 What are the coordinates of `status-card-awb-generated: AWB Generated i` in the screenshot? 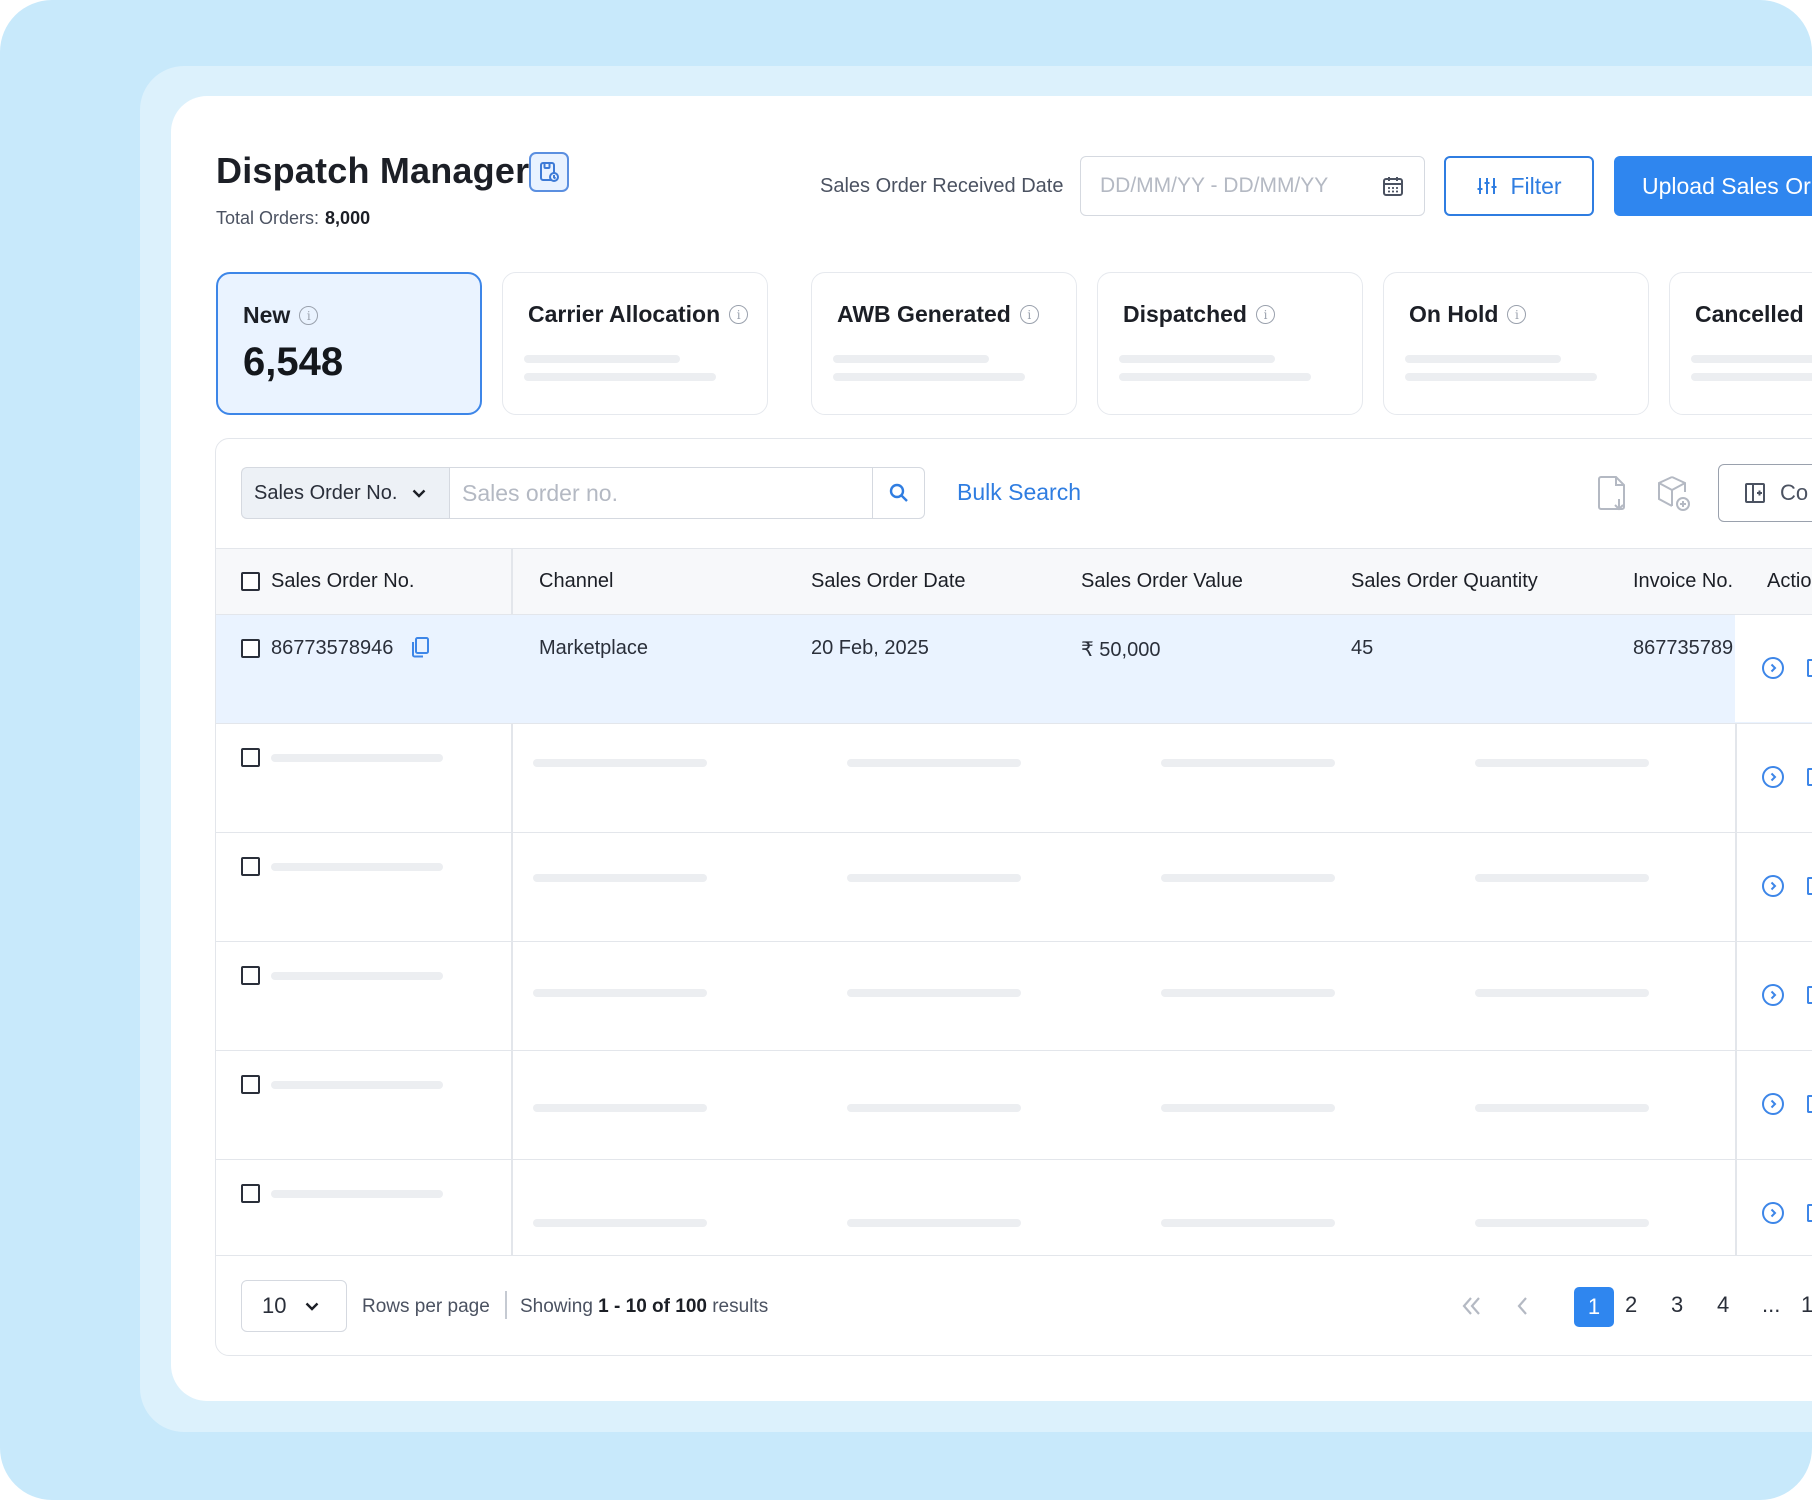 It's located at (944, 343).